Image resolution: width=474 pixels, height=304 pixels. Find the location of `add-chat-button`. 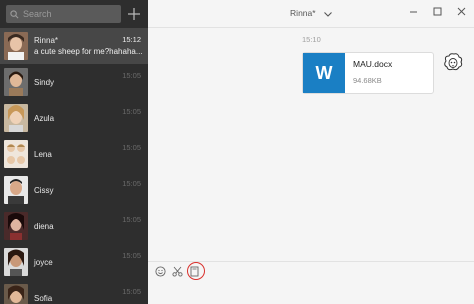

add-chat-button is located at coordinates (135, 14).